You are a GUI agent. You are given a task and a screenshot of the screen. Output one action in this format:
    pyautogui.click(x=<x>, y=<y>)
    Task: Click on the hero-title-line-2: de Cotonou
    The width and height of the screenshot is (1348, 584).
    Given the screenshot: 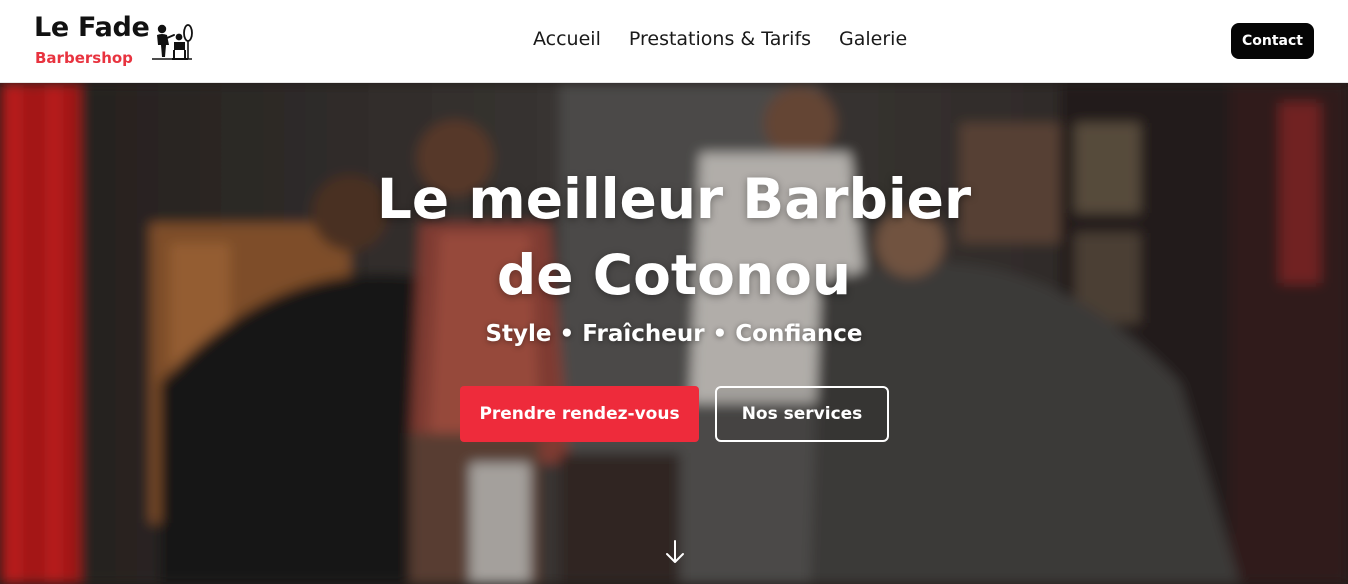 What is the action you would take?
    pyautogui.click(x=674, y=275)
    